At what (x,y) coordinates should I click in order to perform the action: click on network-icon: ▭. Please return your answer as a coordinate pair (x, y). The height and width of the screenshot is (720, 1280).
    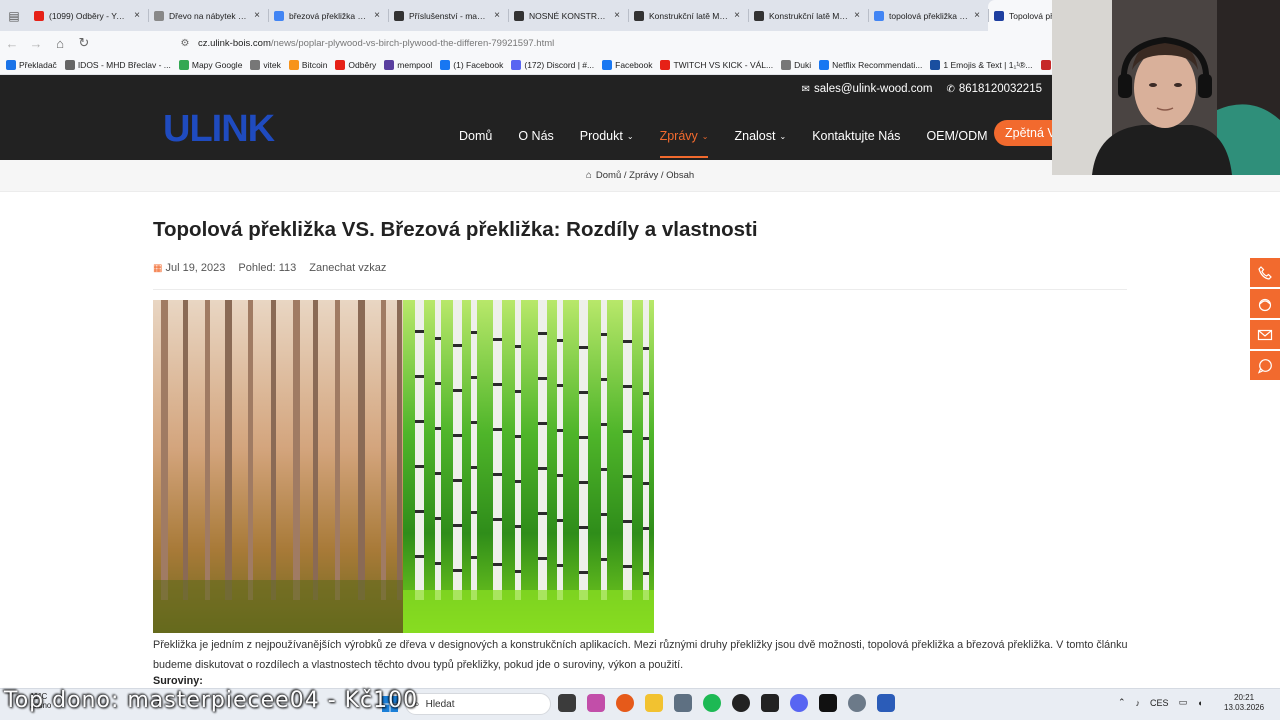
    Looking at the image, I should click on (1183, 702).